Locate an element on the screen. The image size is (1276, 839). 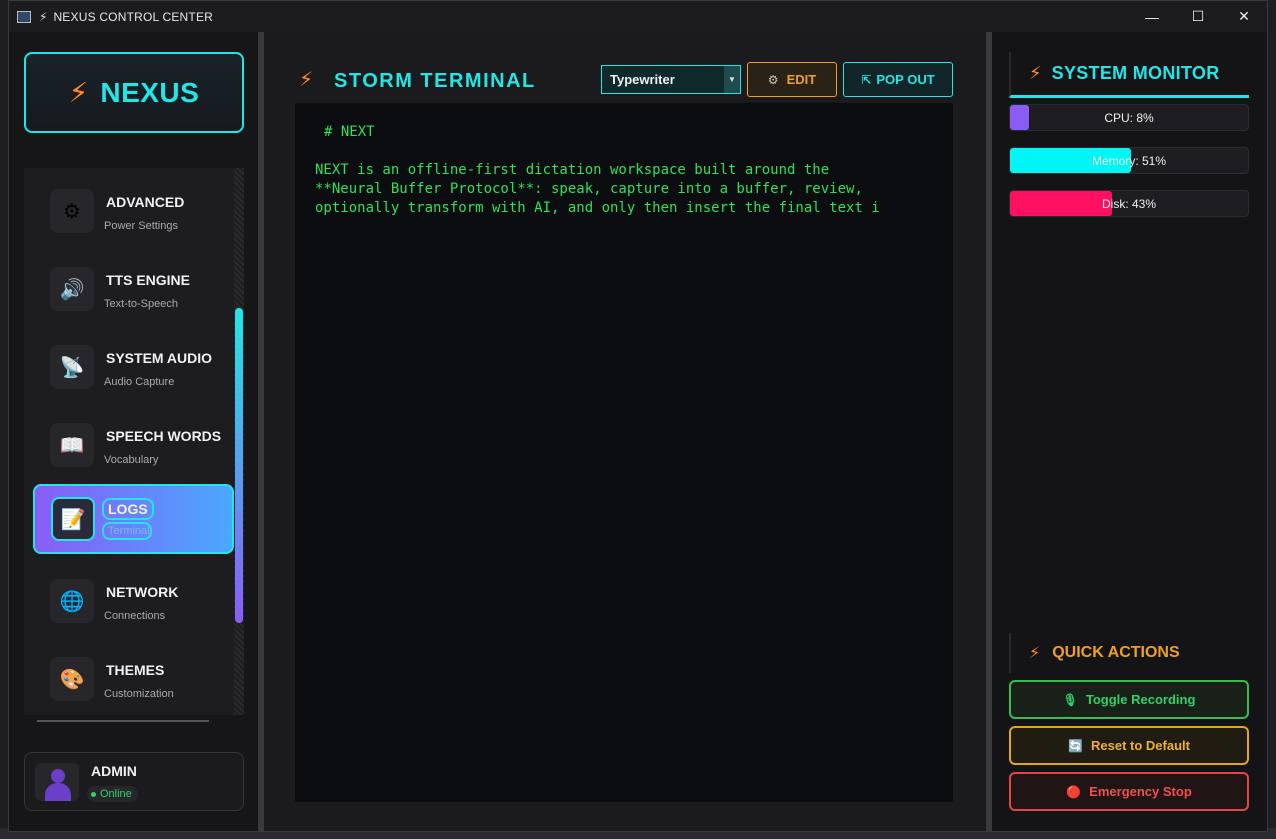
close-button: ✕ is located at coordinates (1244, 16).